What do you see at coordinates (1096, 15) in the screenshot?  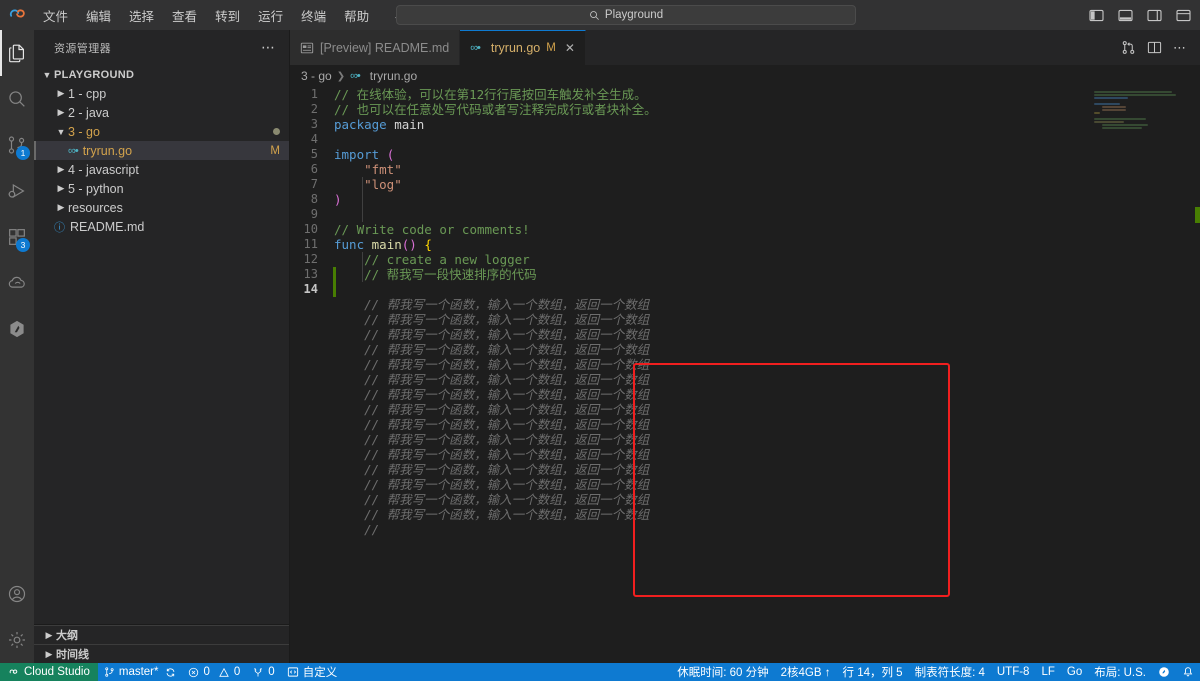 I see `toggle-primary-sidebar-icon` at bounding box center [1096, 15].